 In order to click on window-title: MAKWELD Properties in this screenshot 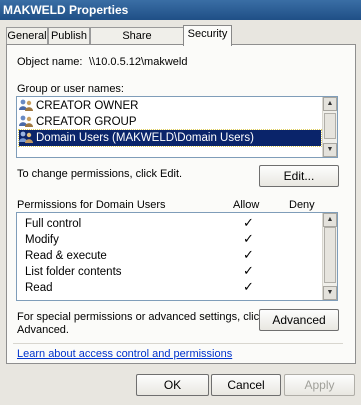, I will do `click(66, 10)`.